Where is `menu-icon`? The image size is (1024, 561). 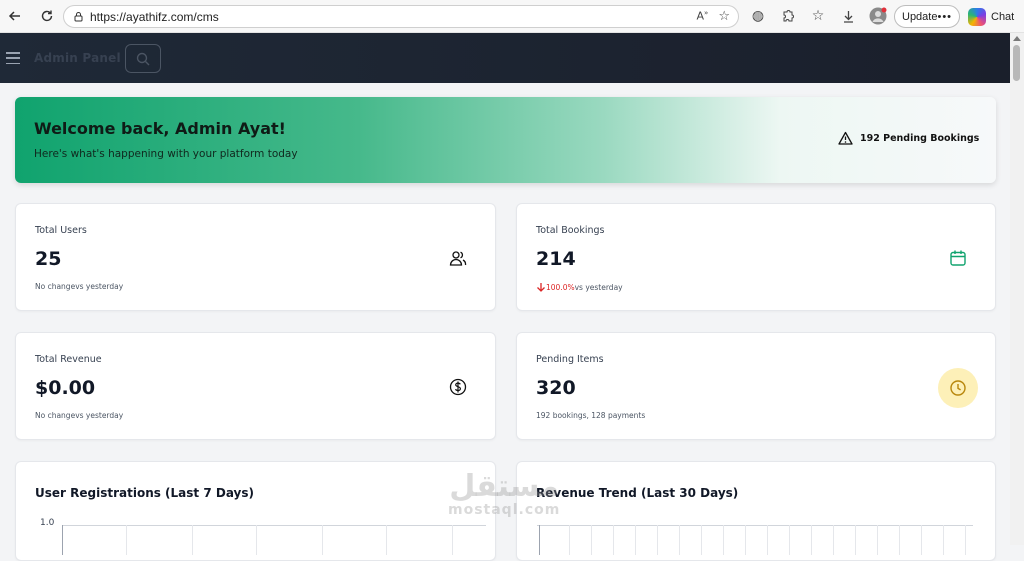
menu-icon is located at coordinates (13, 58).